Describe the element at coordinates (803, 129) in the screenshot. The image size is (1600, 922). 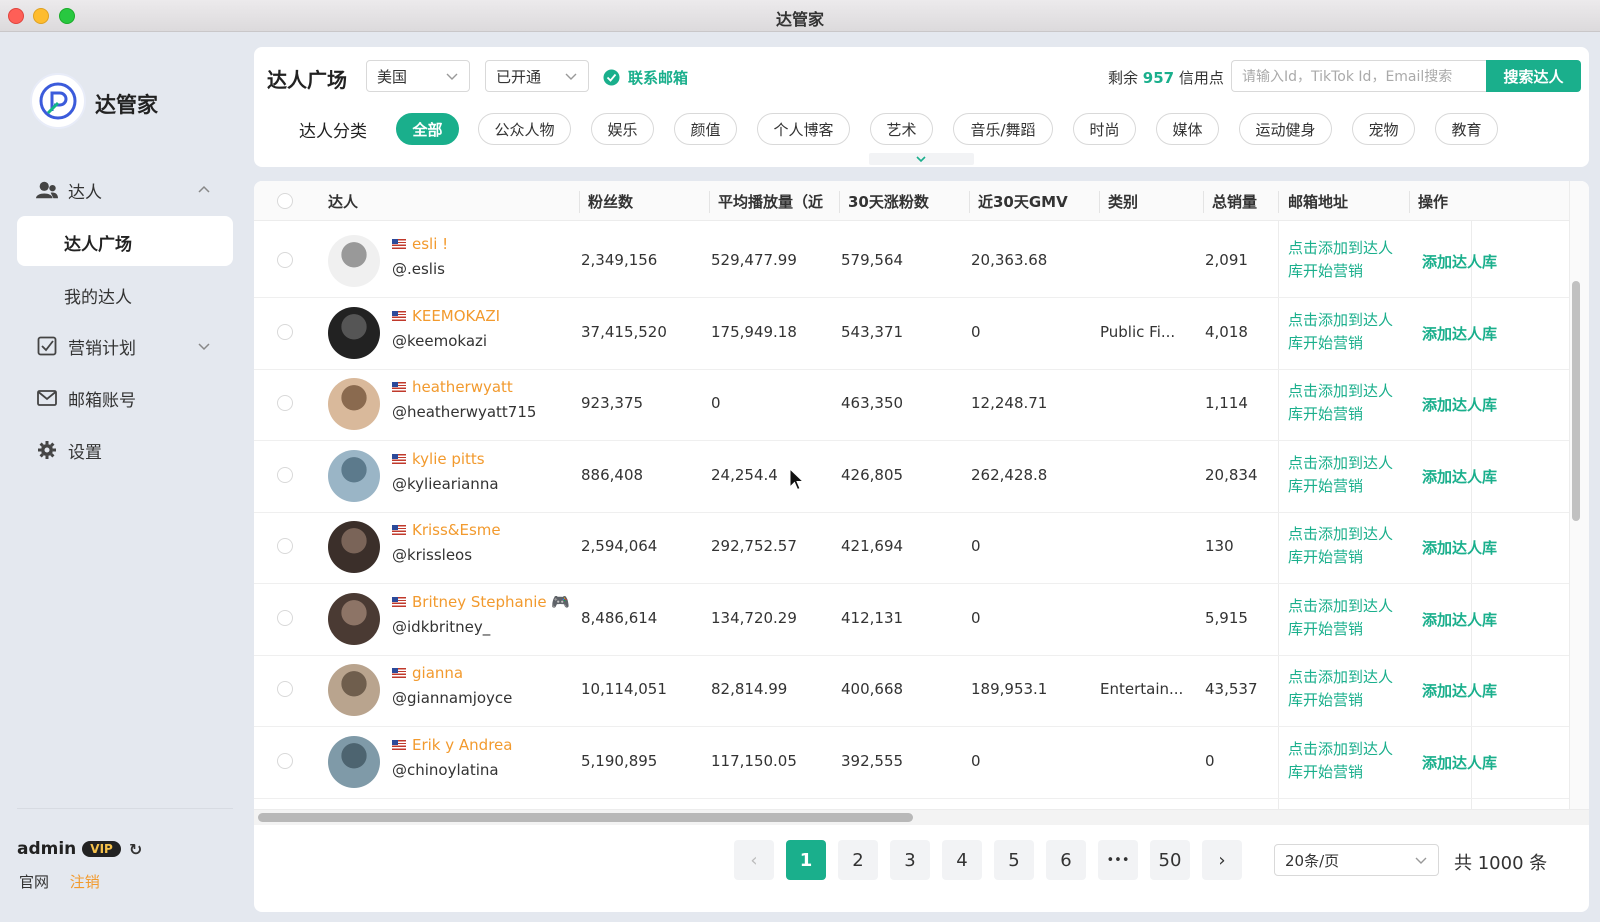
I see `category-blog: 个人博客` at that location.